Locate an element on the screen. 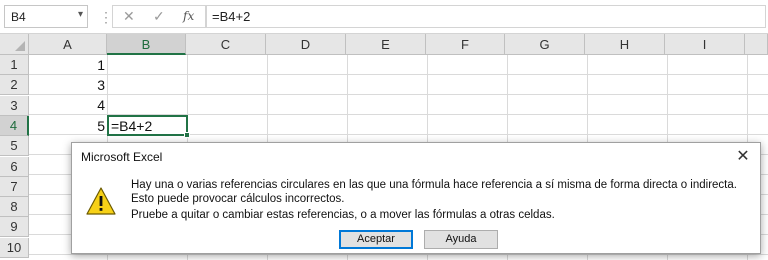  cancel-icon: ✕ is located at coordinates (129, 16).